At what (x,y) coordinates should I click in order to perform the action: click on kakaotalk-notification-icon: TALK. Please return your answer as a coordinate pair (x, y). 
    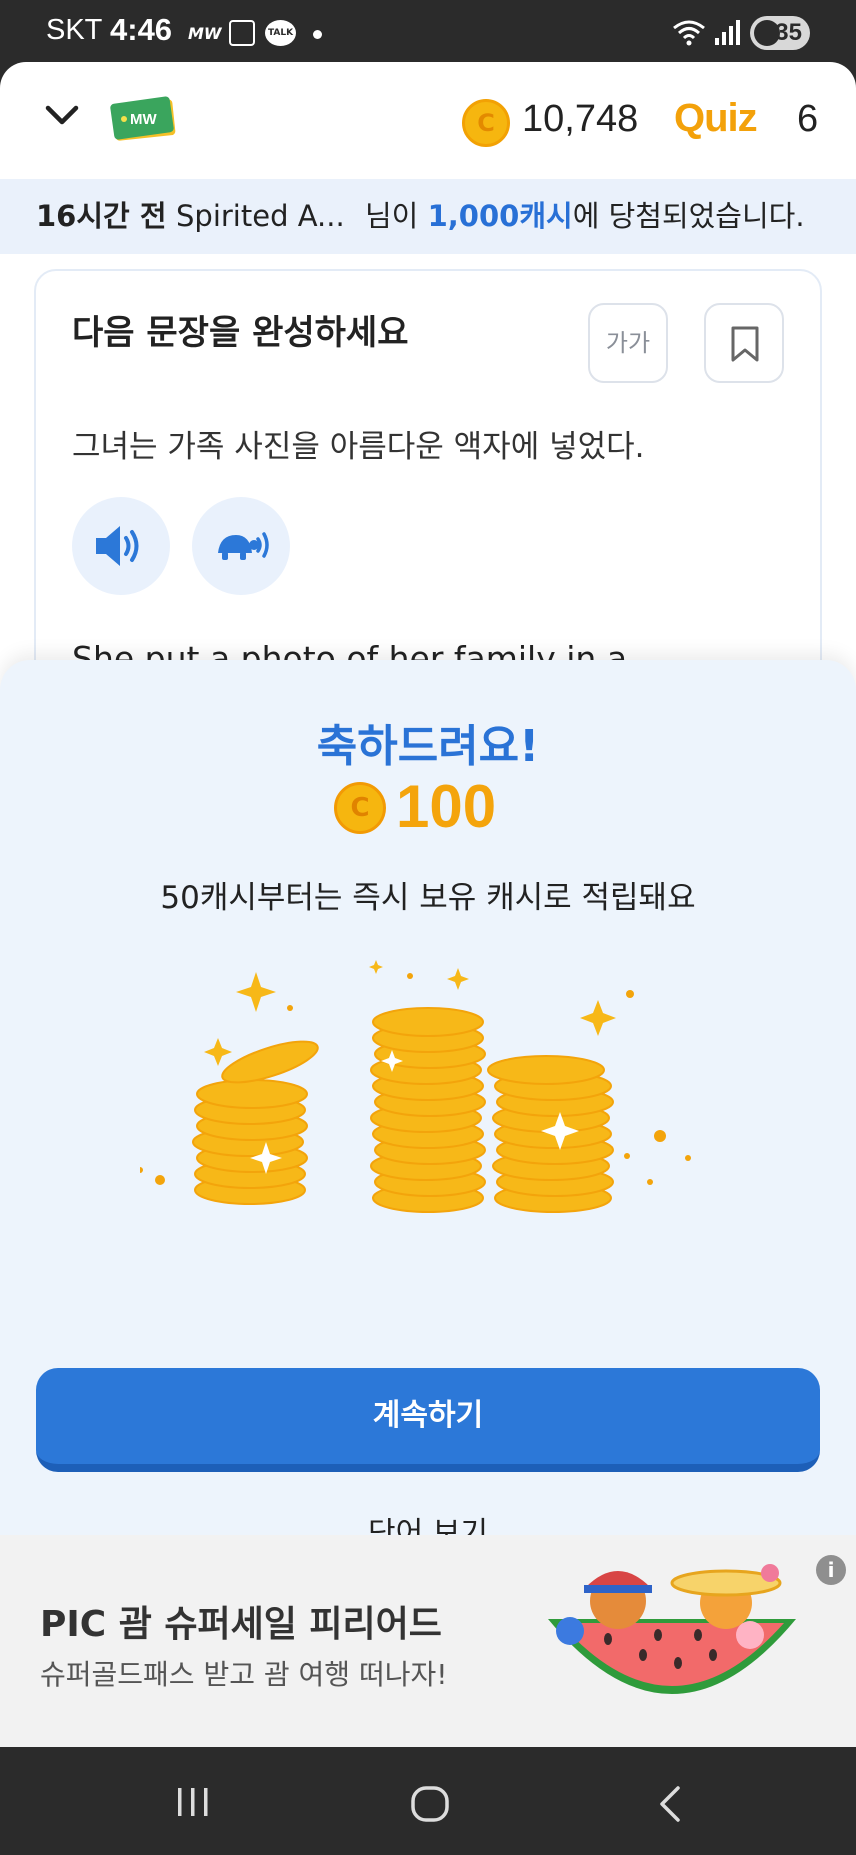
    Looking at the image, I should click on (280, 33).